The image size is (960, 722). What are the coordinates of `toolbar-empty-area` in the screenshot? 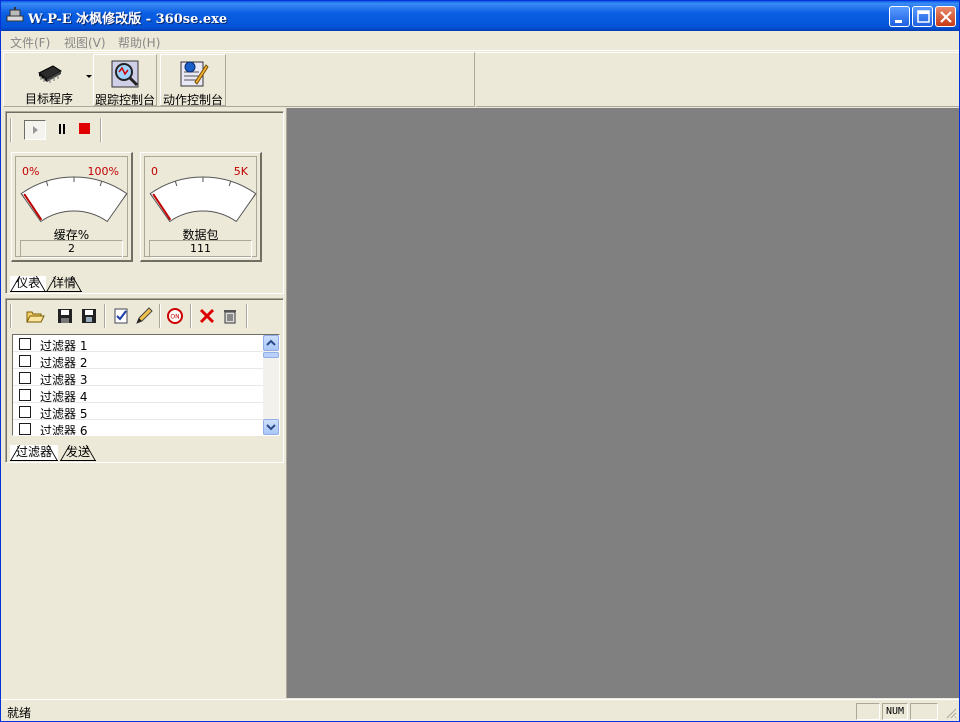 It's located at (717, 79).